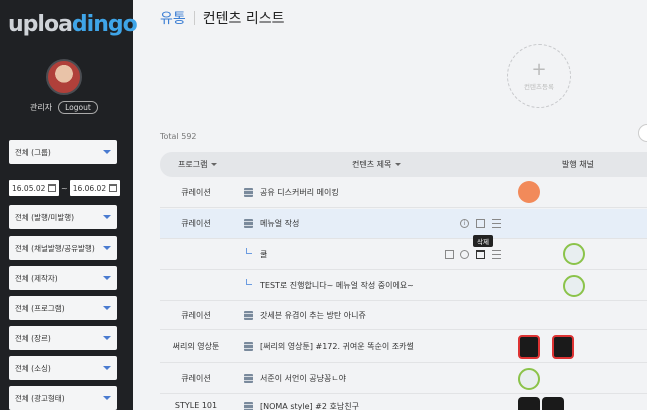 The image size is (647, 410). What do you see at coordinates (480, 254) in the screenshot?
I see `trash-icon` at bounding box center [480, 254].